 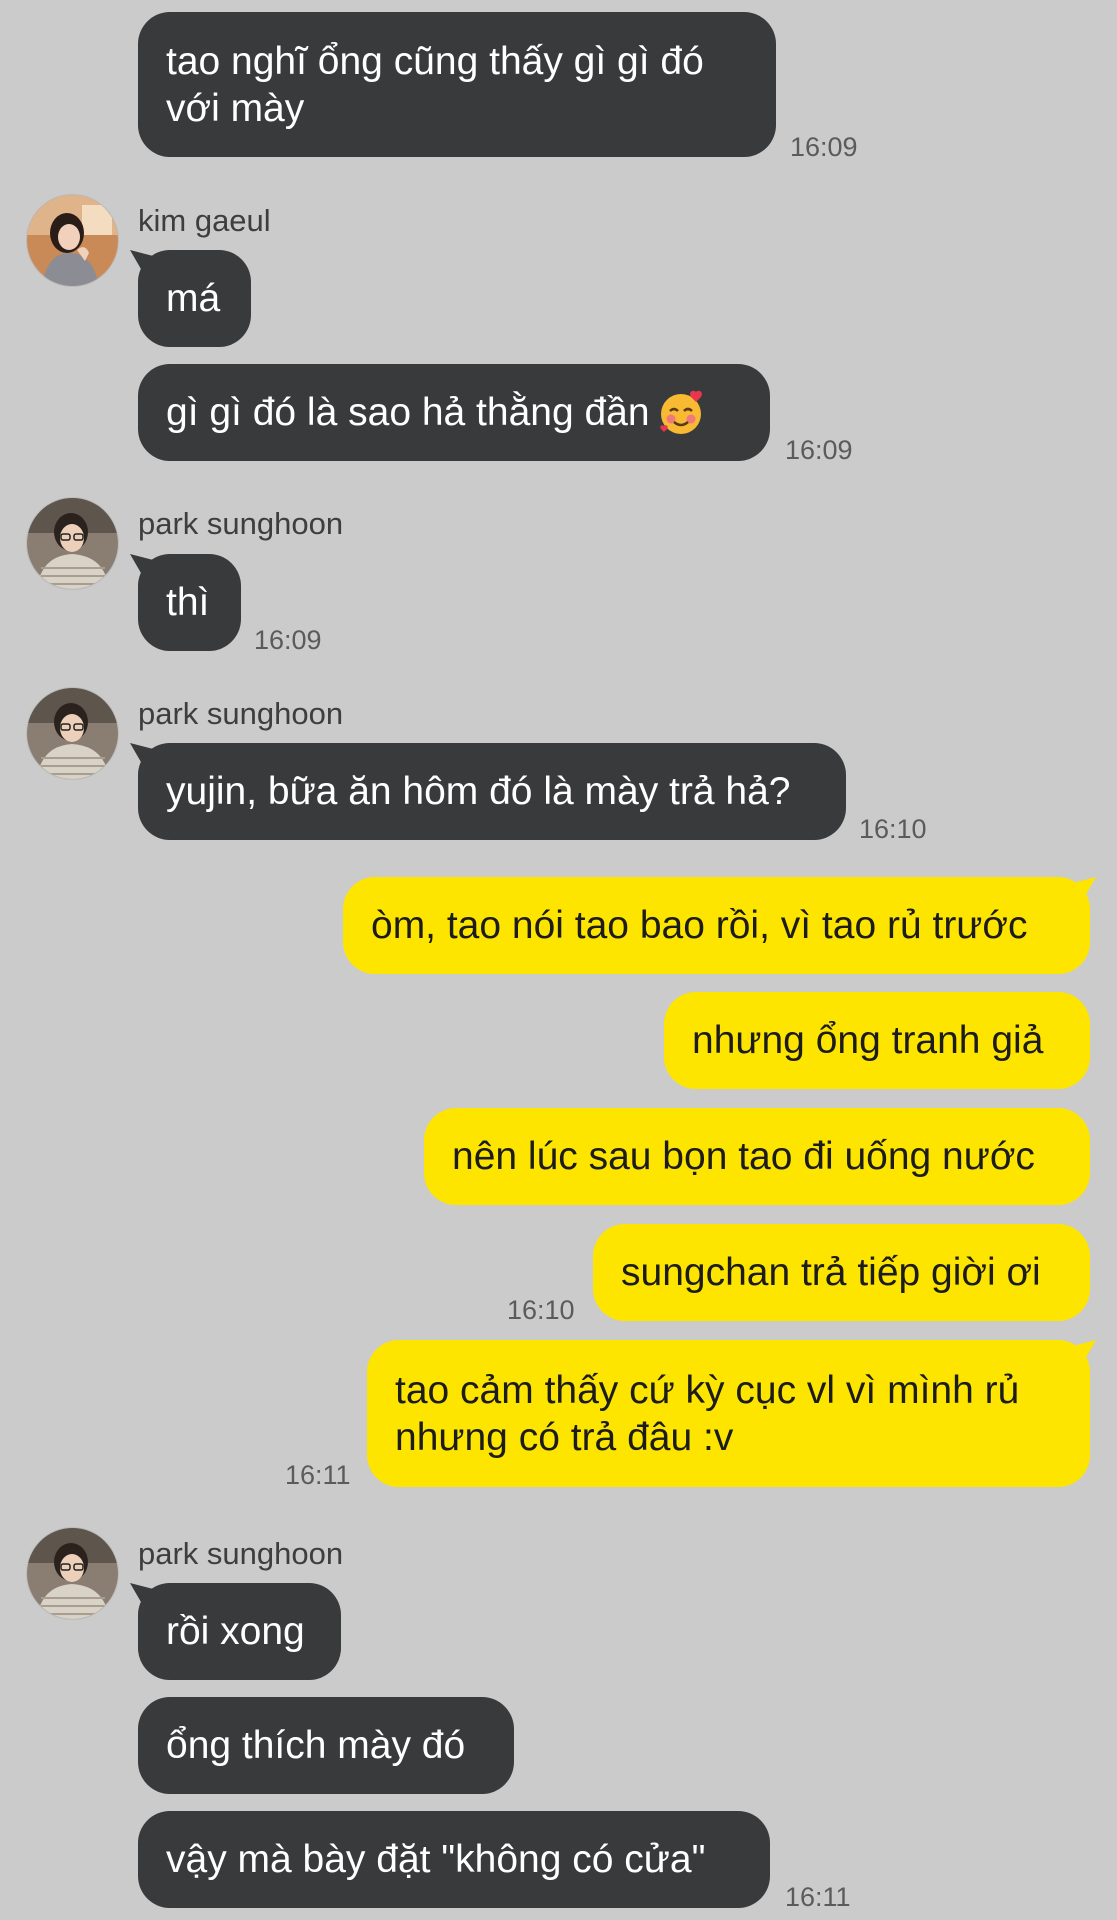 I want to click on kim-gaeul-avatar-icon, so click(x=72, y=240).